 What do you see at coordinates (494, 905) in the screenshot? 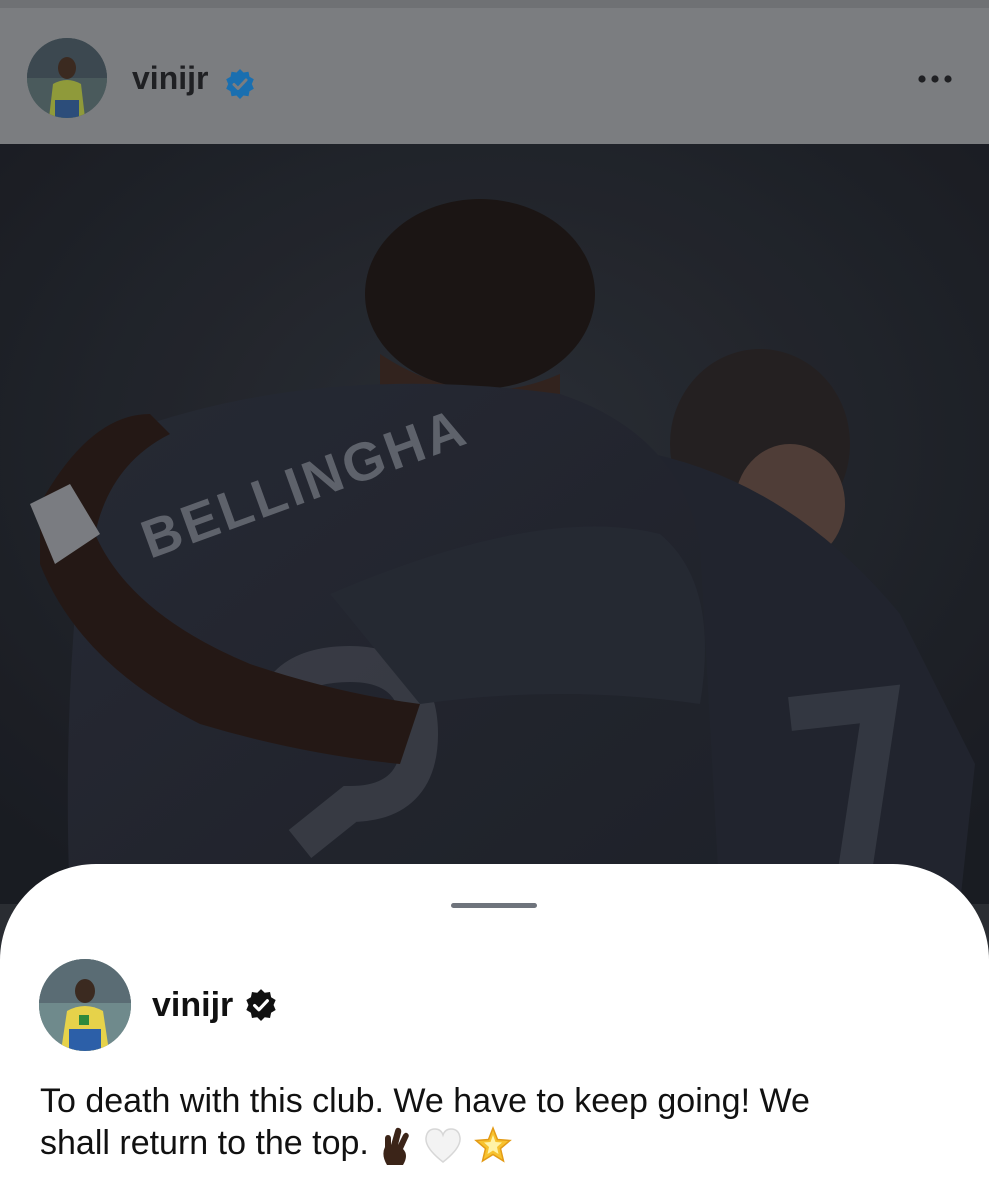
I see `sheet-grabber` at bounding box center [494, 905].